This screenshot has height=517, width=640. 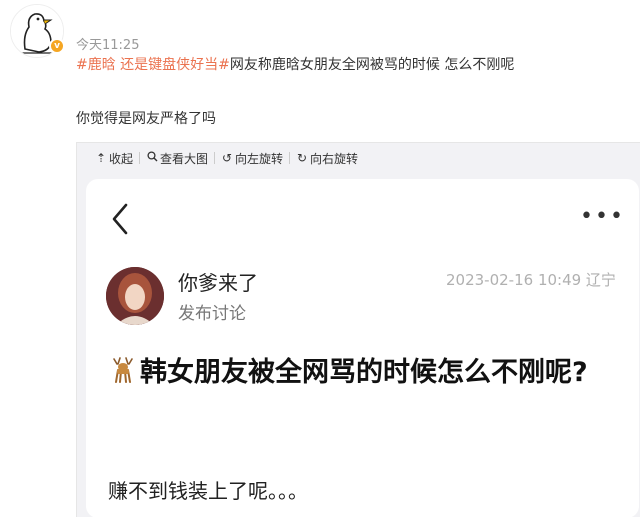 I want to click on collapse-button: ⇡ 收起, so click(x=114, y=158).